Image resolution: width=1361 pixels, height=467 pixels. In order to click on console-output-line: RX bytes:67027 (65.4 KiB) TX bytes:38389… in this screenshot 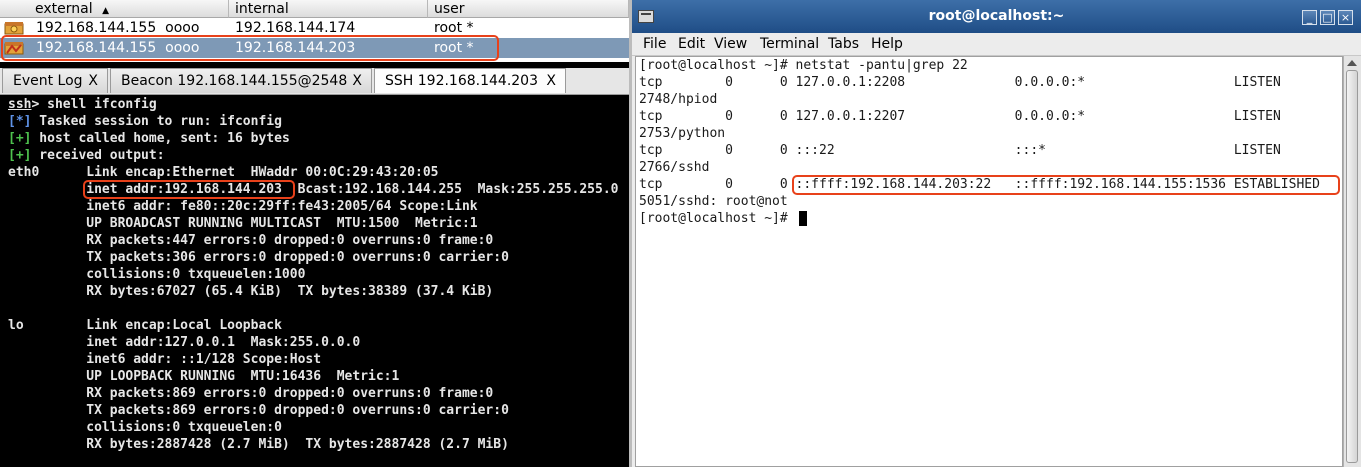, I will do `click(251, 291)`.